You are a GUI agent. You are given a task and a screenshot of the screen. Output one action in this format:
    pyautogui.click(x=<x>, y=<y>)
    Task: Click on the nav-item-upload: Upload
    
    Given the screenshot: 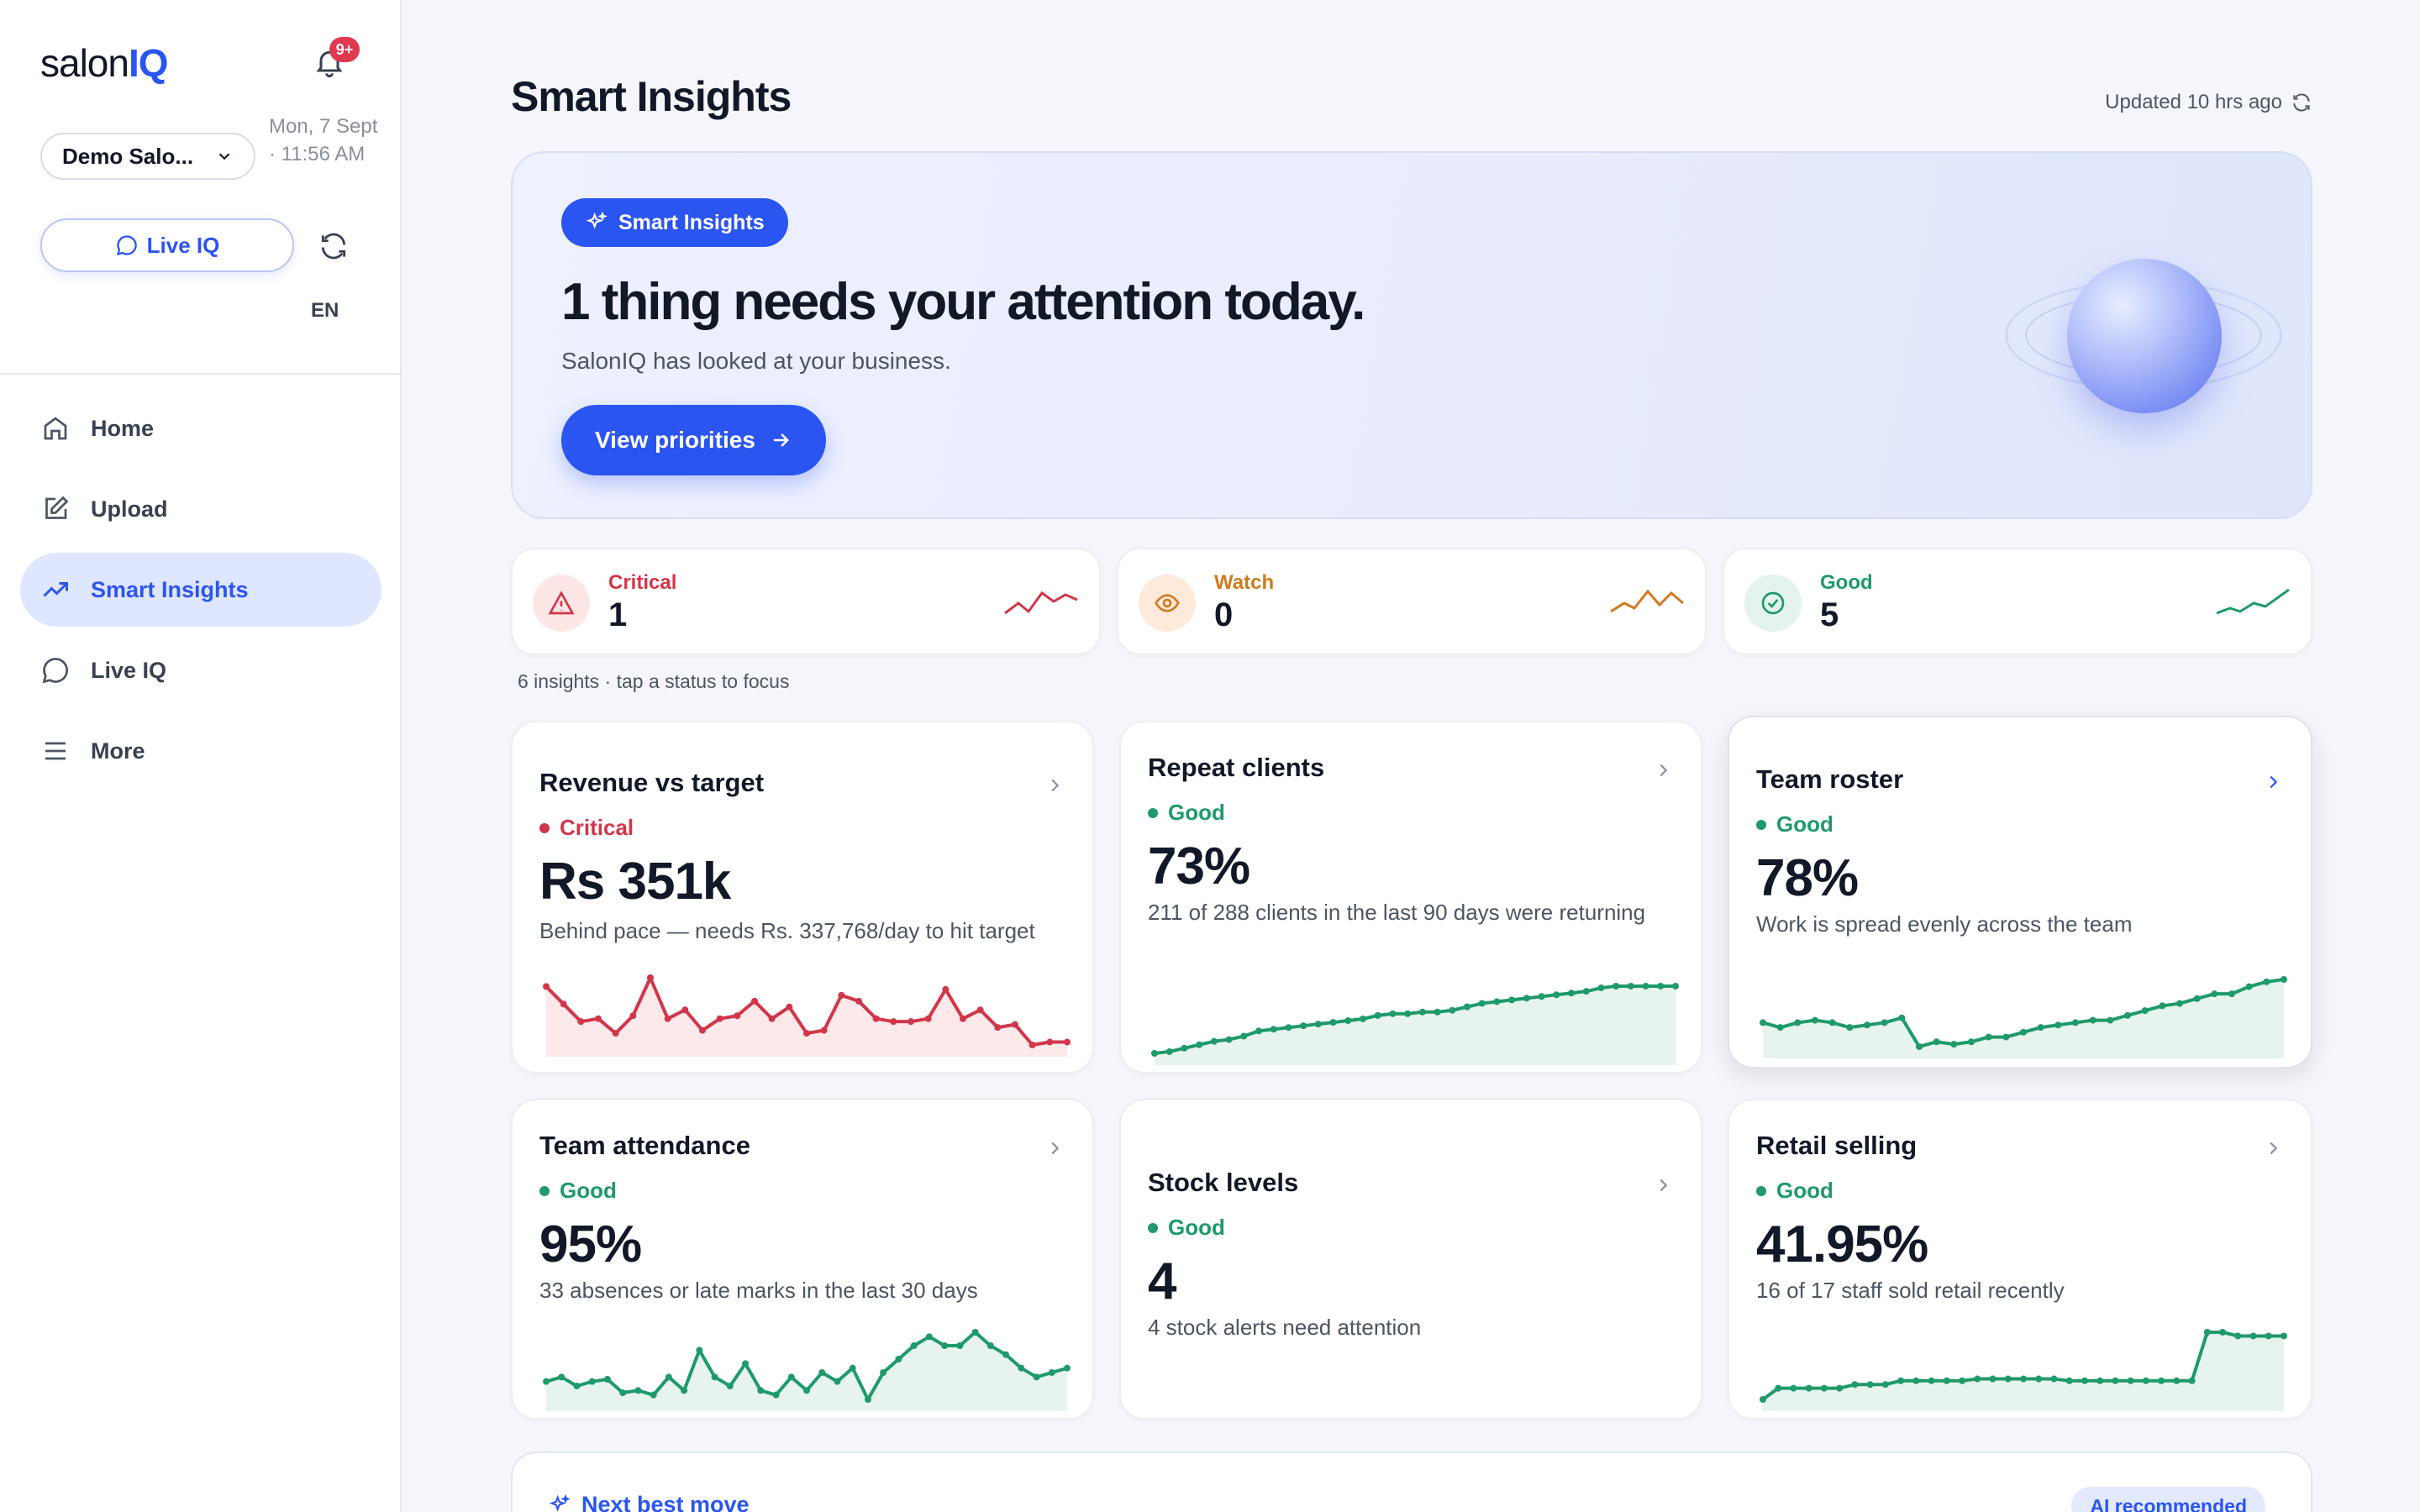 What is the action you would take?
    pyautogui.click(x=200, y=509)
    